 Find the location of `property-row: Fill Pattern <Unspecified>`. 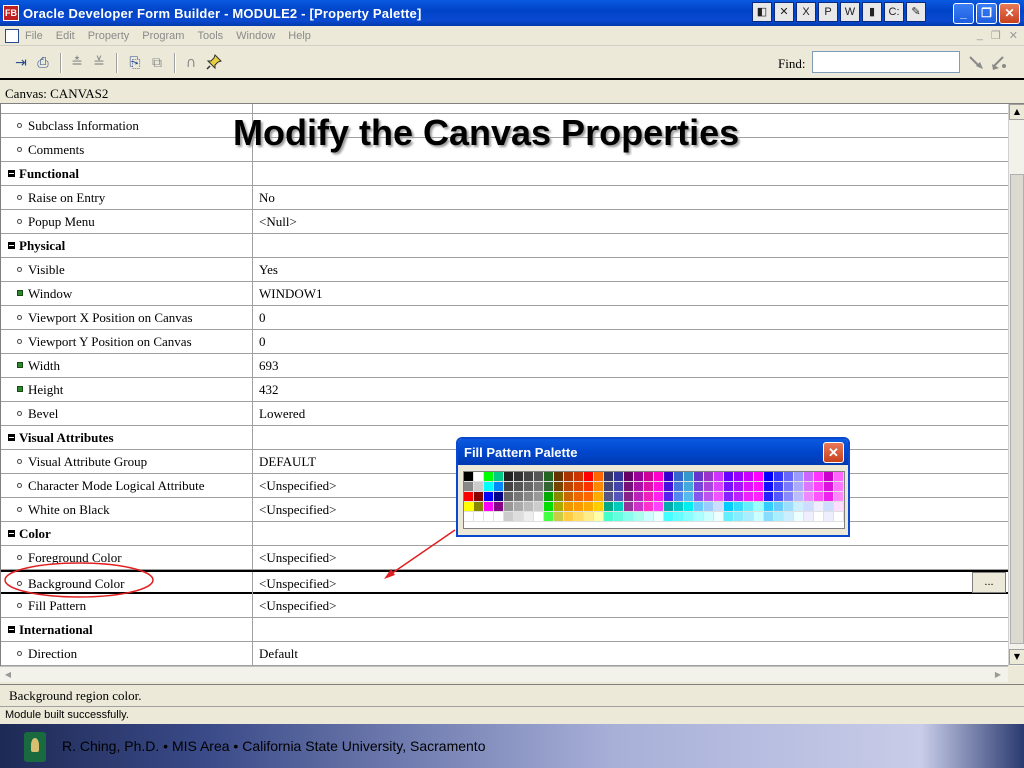

property-row: Fill Pattern <Unspecified> is located at coordinates (504, 606).